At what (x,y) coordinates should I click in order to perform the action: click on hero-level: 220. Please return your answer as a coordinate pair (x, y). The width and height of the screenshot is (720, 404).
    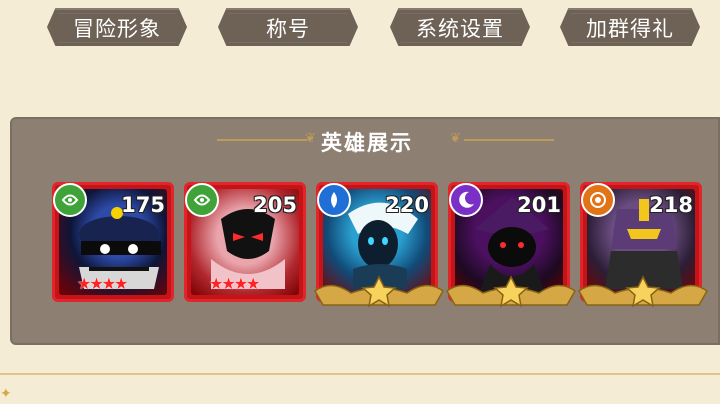
    Looking at the image, I should click on (407, 205).